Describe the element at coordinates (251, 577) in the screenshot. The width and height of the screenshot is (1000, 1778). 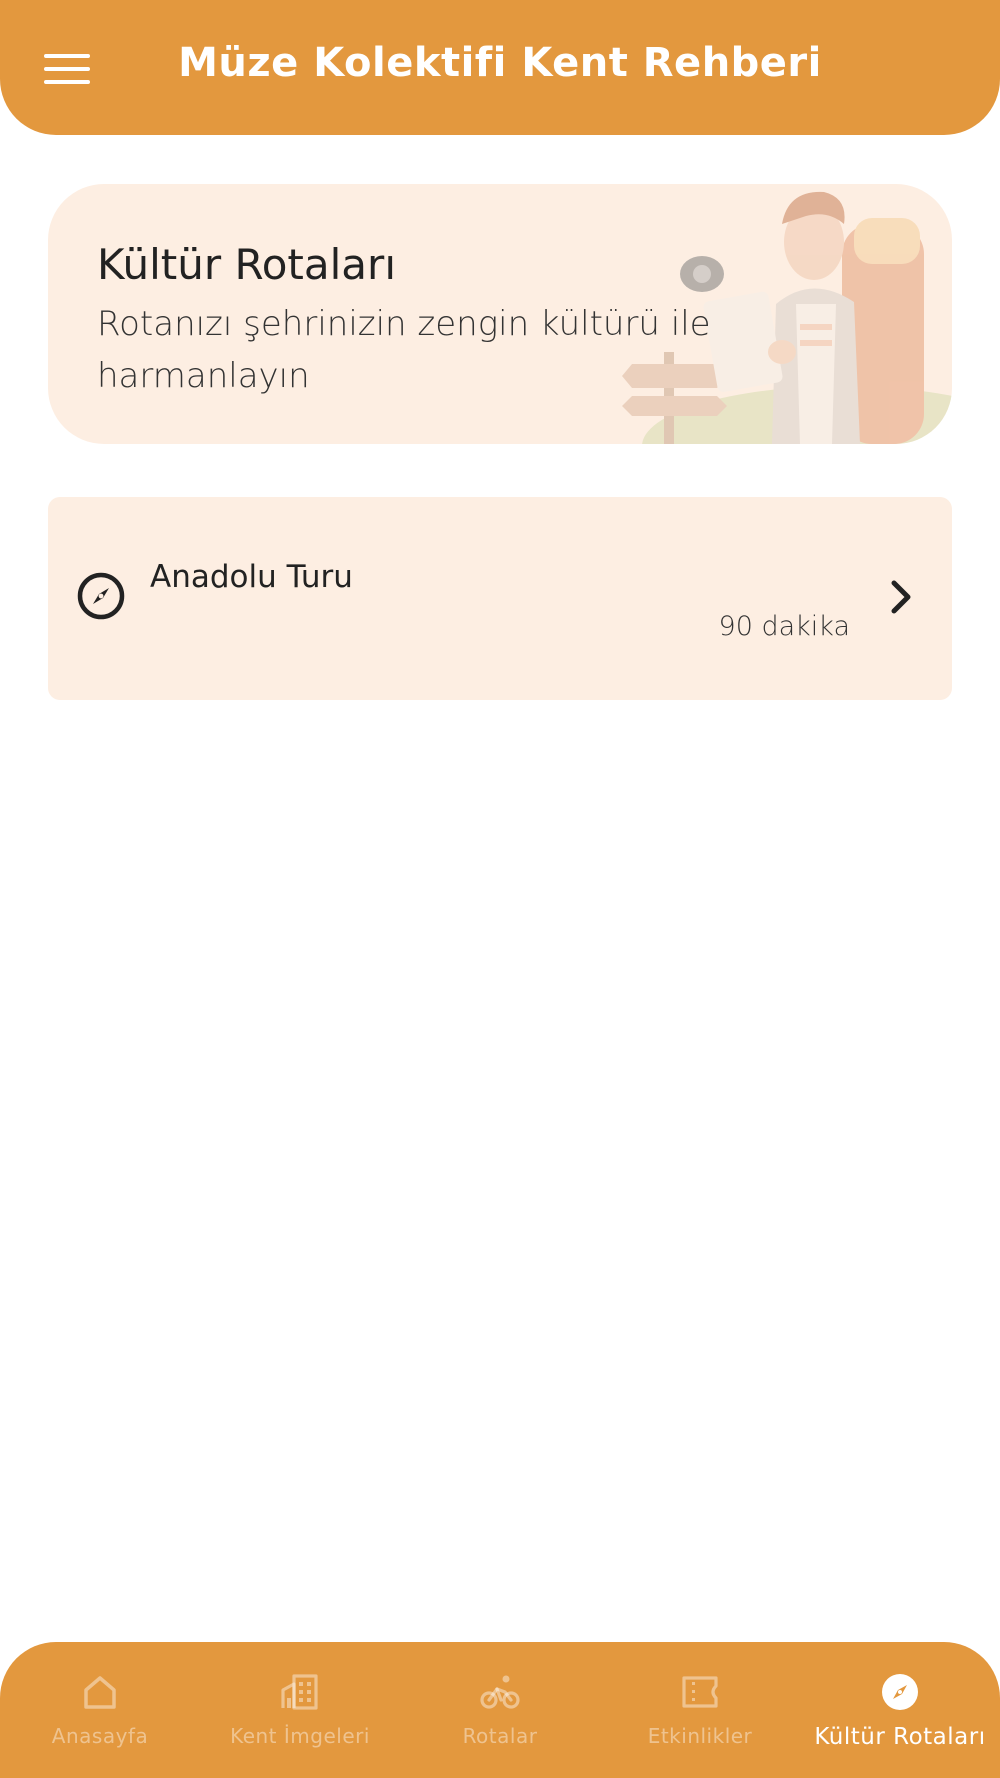
I see `route-name: Anadolu Turu` at that location.